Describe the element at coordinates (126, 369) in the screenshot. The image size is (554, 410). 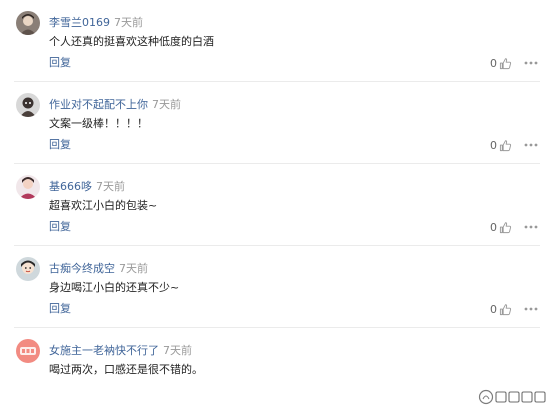
I see `comment-text: 喝过两次，口感还是很不错的。` at that location.